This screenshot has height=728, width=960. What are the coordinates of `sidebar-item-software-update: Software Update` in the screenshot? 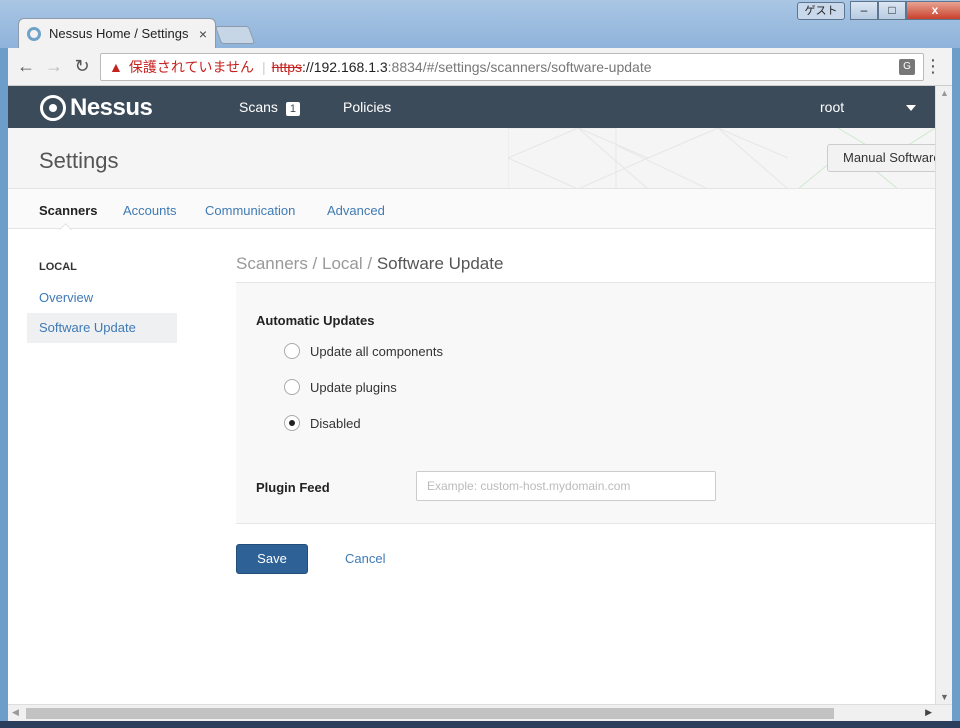 It's located at (102, 328).